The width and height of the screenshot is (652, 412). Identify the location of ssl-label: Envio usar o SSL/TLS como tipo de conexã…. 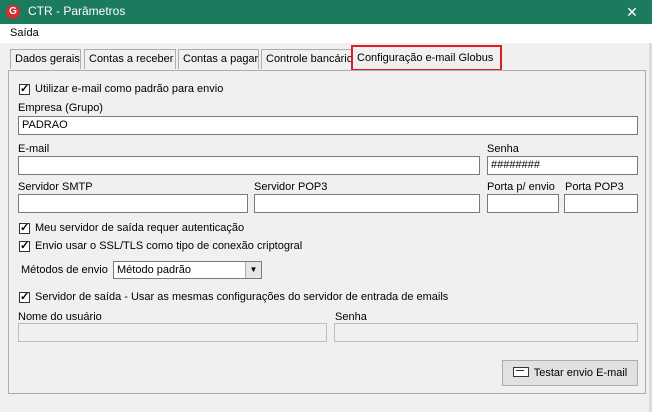
(169, 246).